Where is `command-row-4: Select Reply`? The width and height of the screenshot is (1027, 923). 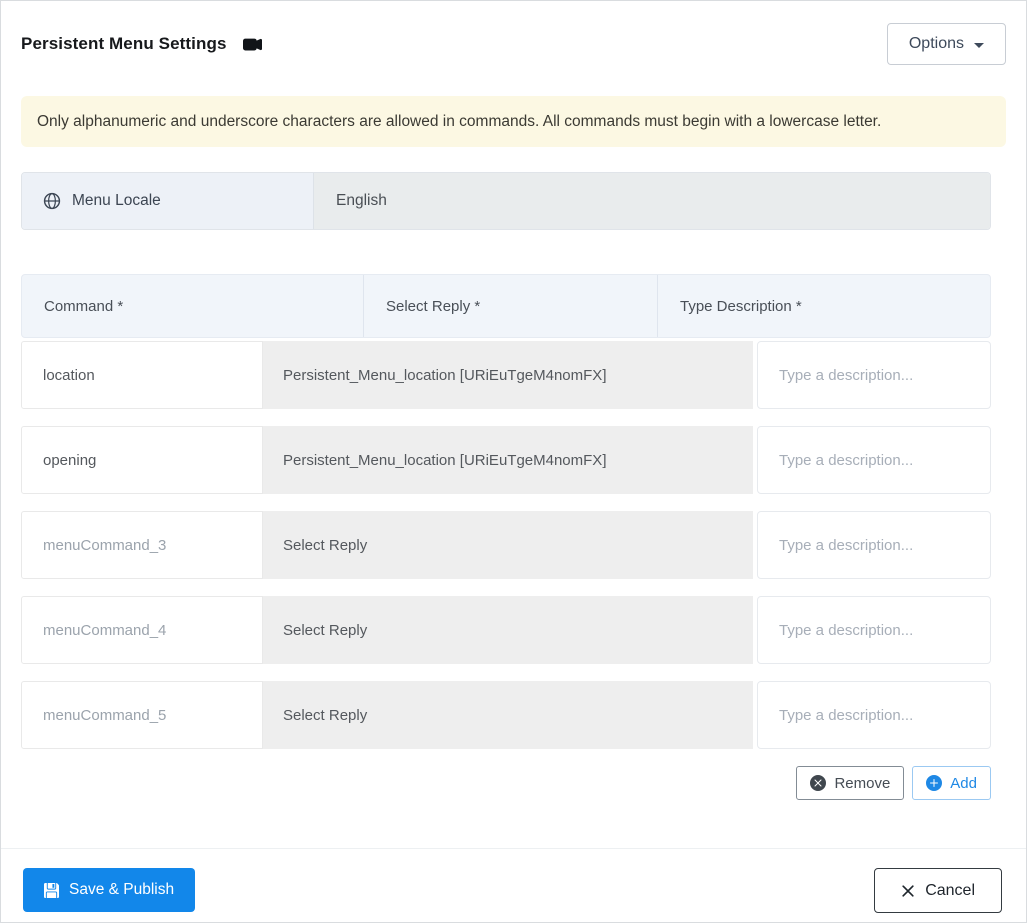 command-row-4: Select Reply is located at coordinates (506, 630).